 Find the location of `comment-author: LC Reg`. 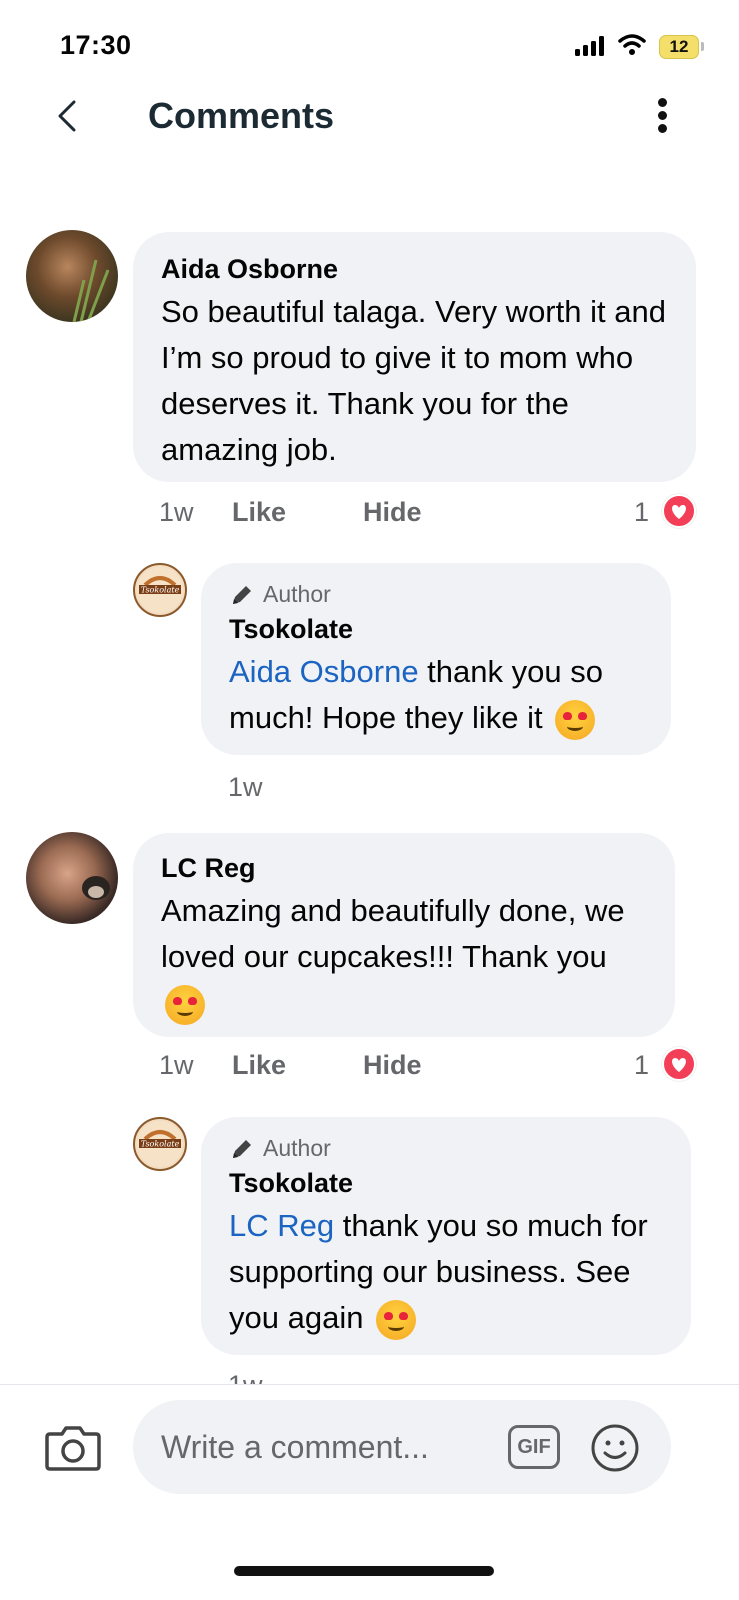

comment-author: LC Reg is located at coordinates (404, 868).